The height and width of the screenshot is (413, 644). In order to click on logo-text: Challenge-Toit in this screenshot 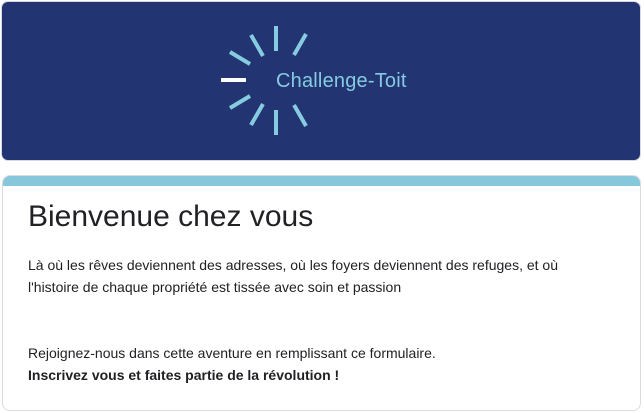, I will do `click(341, 81)`.